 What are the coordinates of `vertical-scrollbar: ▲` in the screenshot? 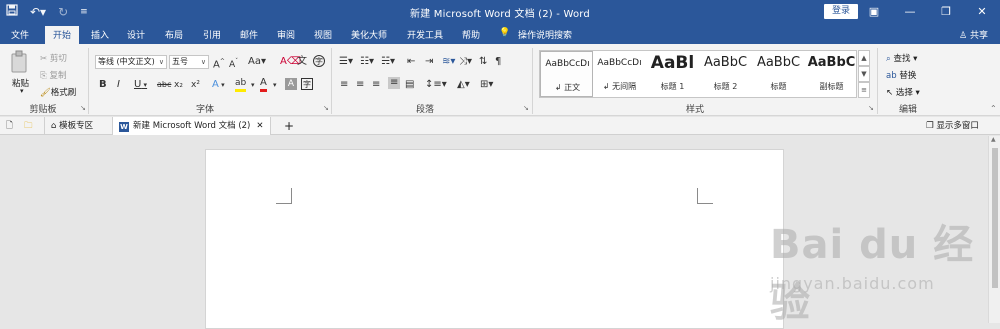 It's located at (994, 229).